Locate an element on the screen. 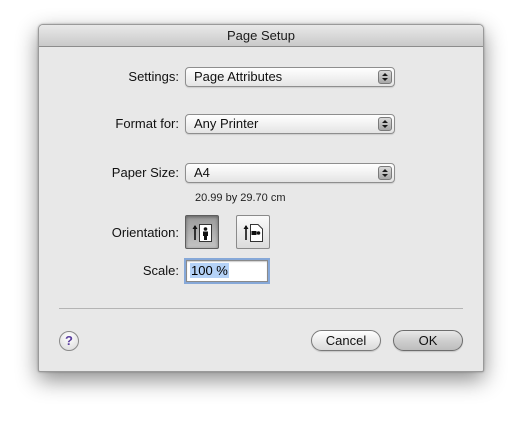 This screenshot has height=422, width=520. orientation-landscape-button is located at coordinates (253, 232).